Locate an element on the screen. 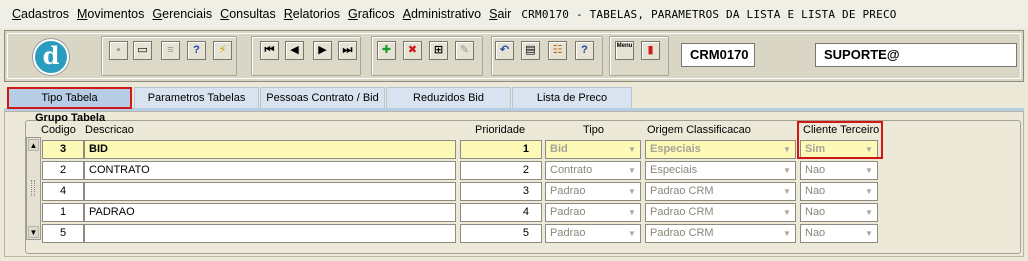 This screenshot has width=1028, height=261. menu-movimentos: Movimentos is located at coordinates (110, 14).